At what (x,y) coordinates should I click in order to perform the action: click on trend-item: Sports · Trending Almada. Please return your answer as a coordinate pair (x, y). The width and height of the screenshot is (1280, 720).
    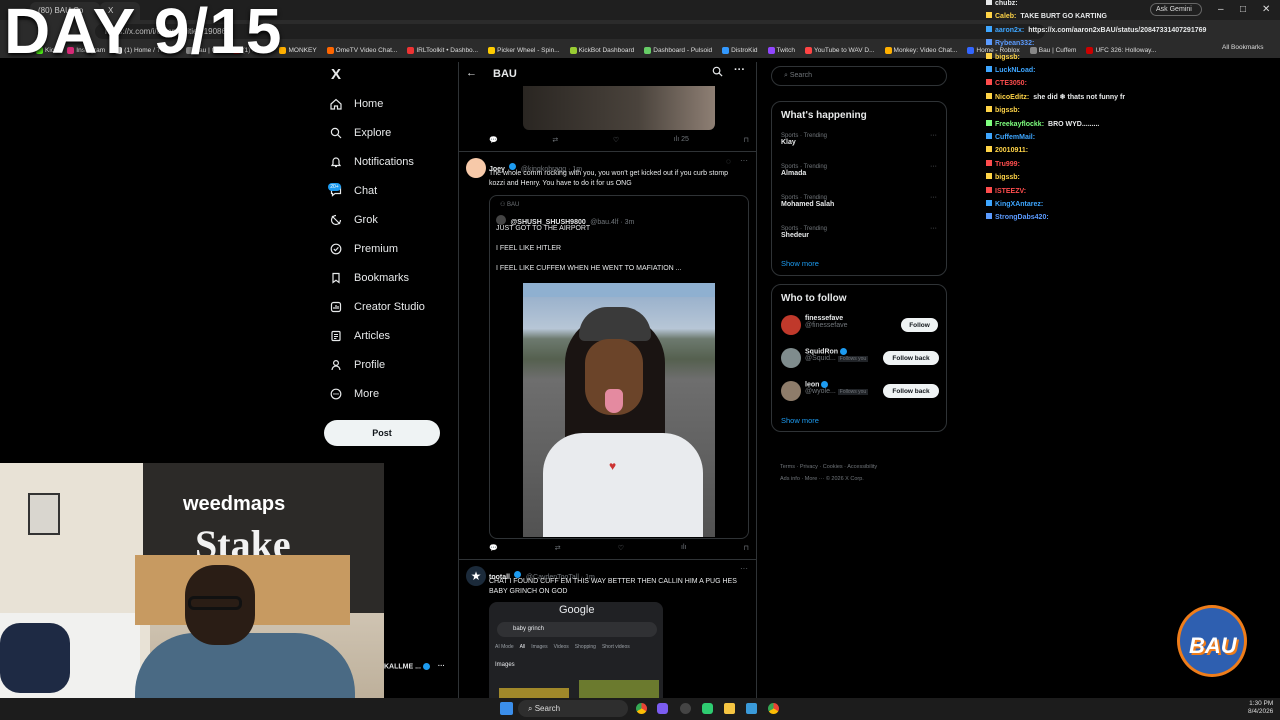
    Looking at the image, I should click on (804, 170).